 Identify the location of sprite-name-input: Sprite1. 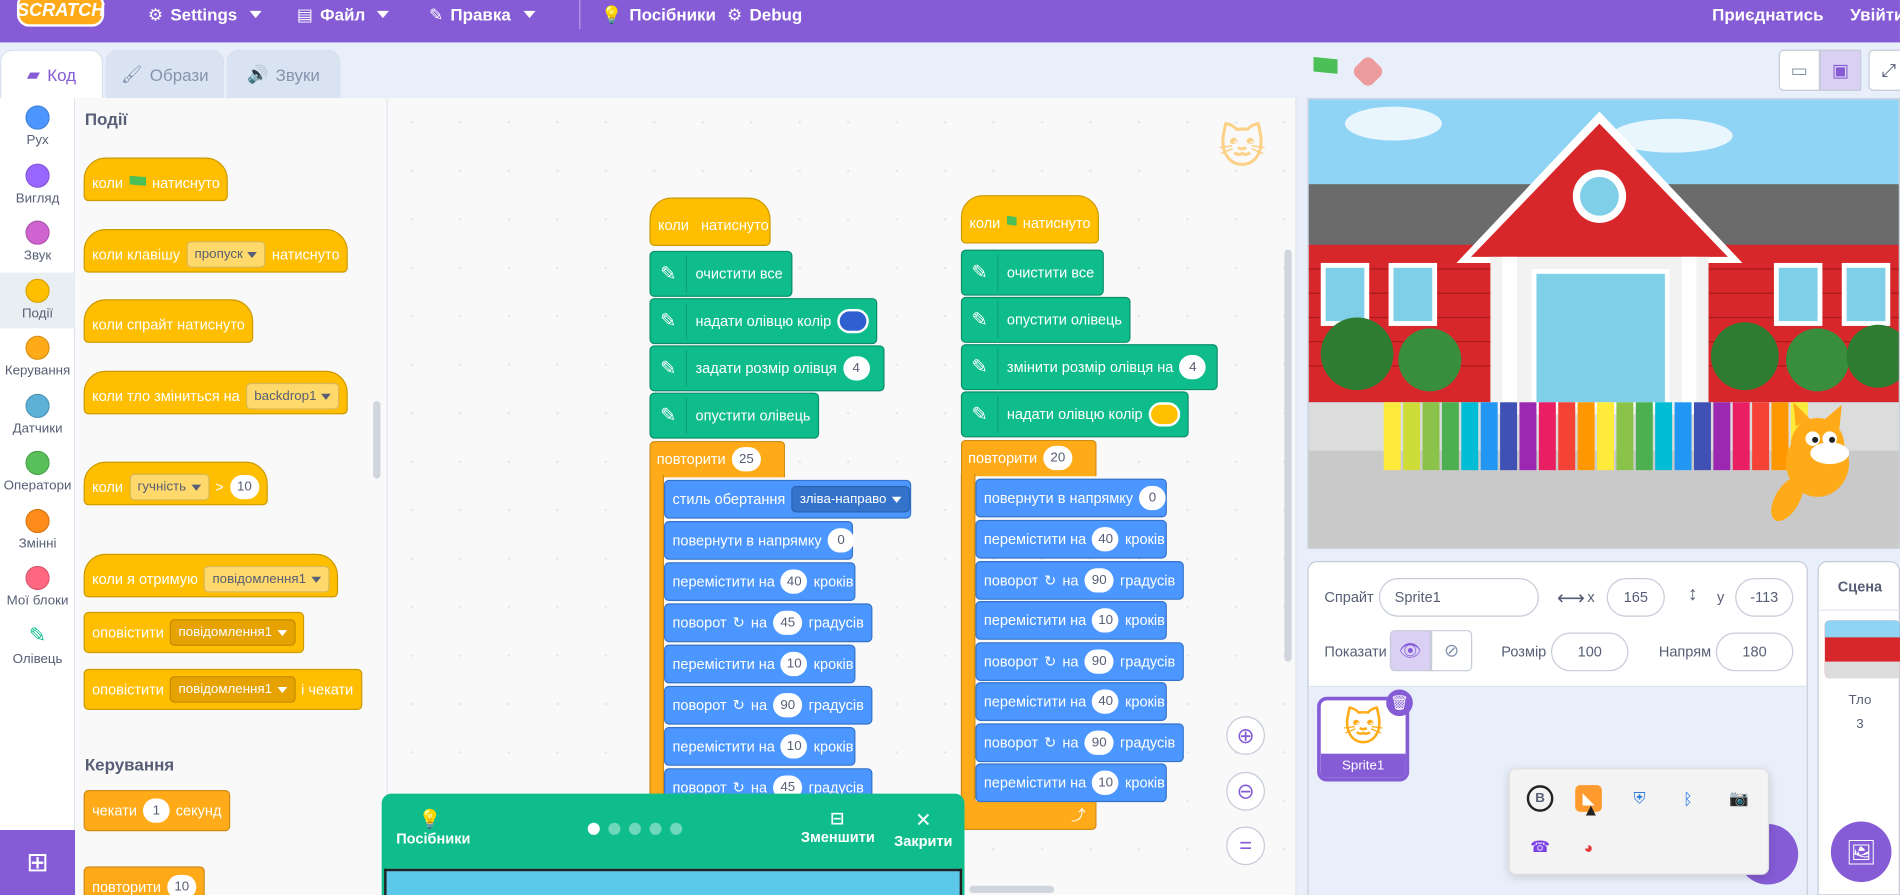
(1458, 597).